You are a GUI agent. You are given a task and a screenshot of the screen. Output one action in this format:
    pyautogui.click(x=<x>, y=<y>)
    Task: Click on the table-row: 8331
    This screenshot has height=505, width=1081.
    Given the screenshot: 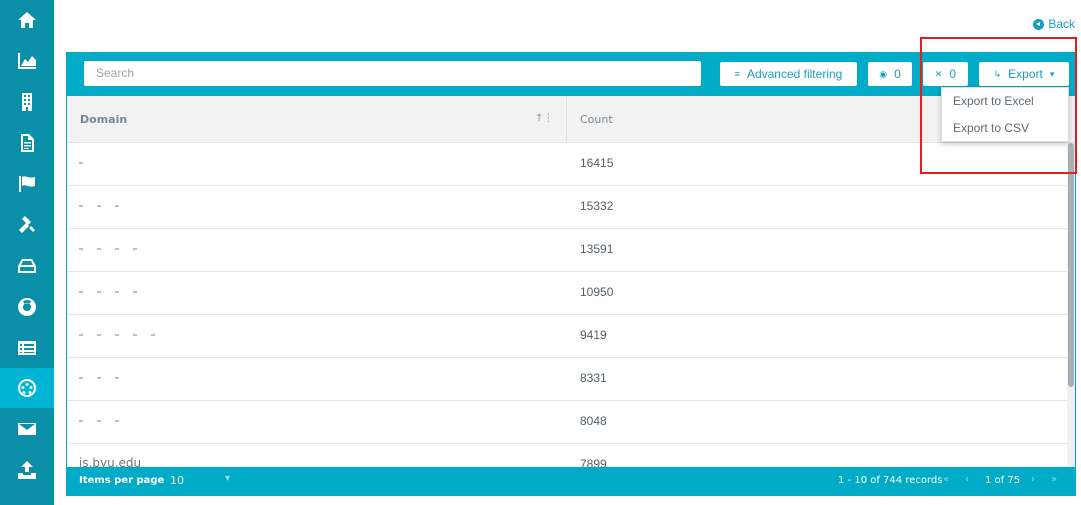 What is the action you would take?
    pyautogui.click(x=567, y=379)
    